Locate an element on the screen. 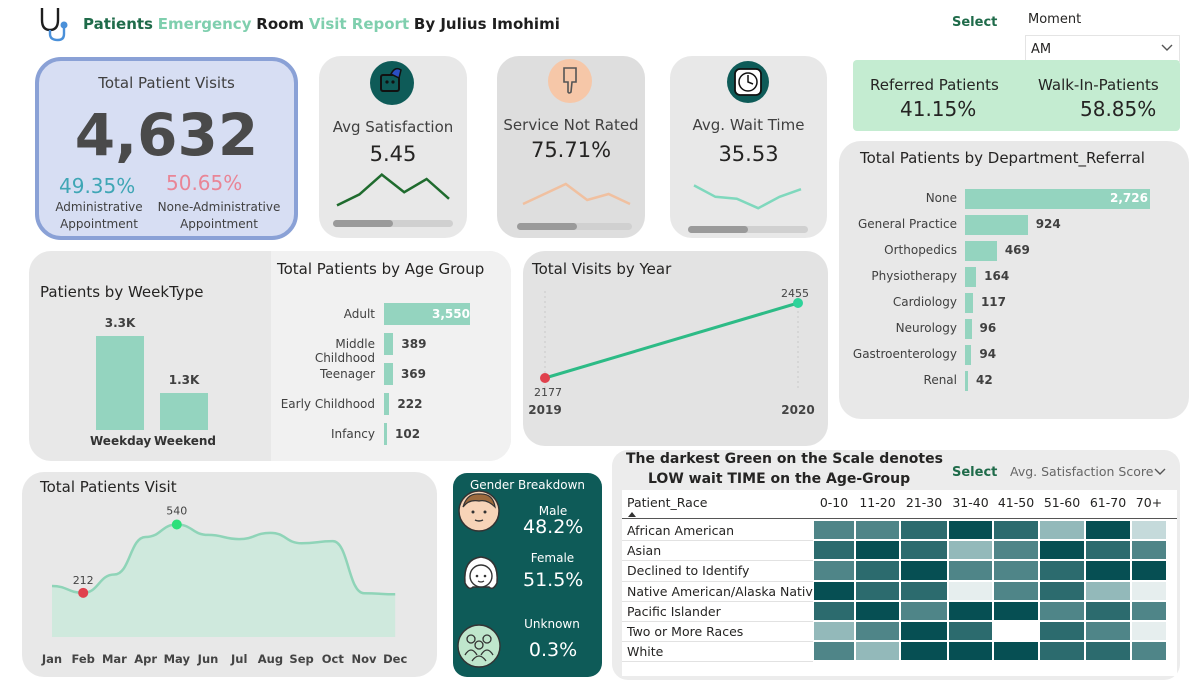  kpi-card-wait-time: Avg. Wait Time 35.53 is located at coordinates (748, 147).